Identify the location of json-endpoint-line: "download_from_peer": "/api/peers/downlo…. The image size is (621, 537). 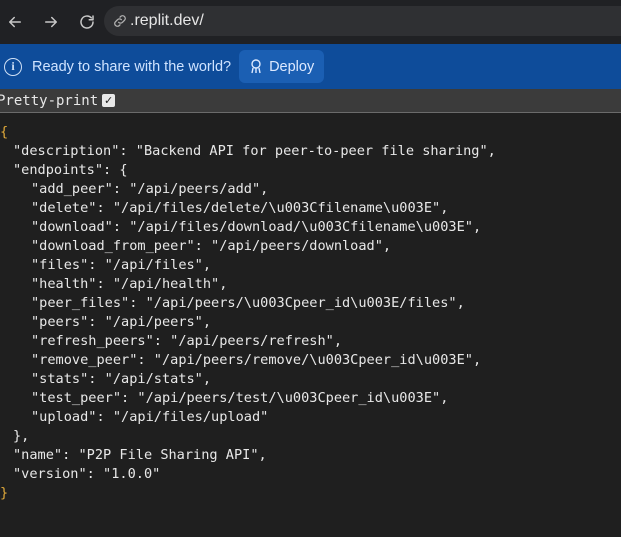
(211, 246).